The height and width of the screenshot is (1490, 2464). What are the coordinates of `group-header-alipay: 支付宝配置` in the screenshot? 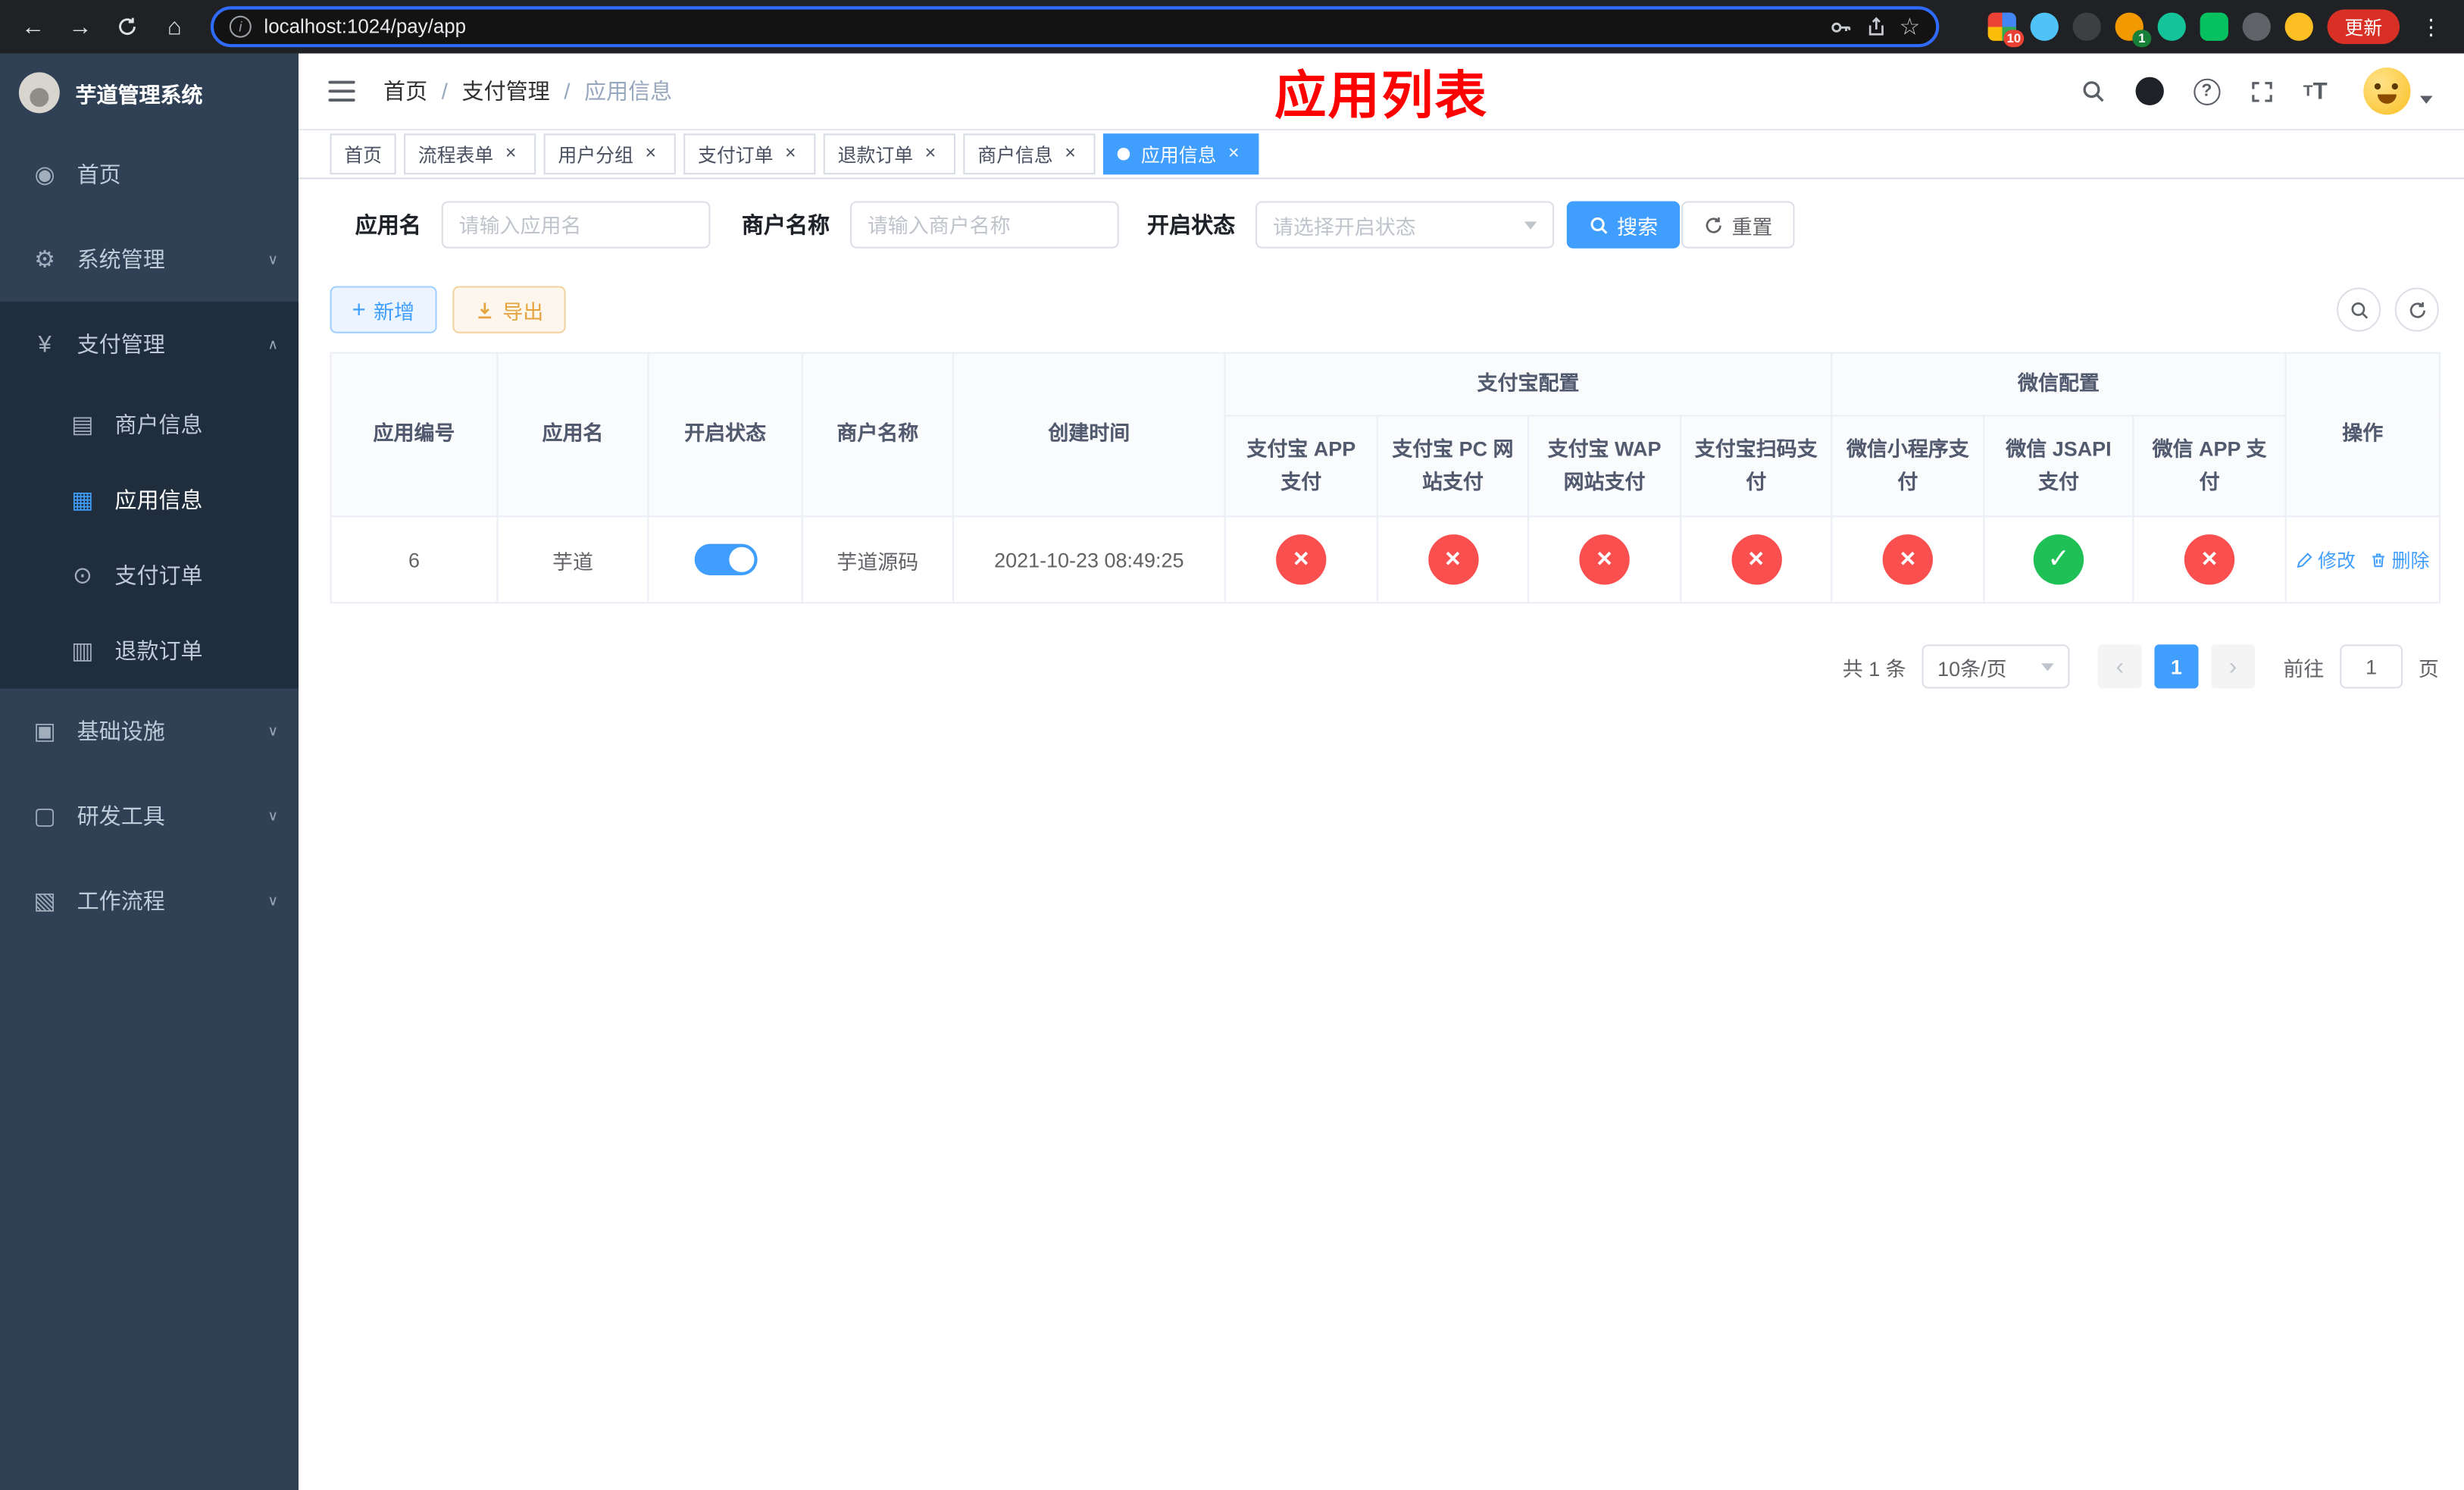 It's located at (1528, 384).